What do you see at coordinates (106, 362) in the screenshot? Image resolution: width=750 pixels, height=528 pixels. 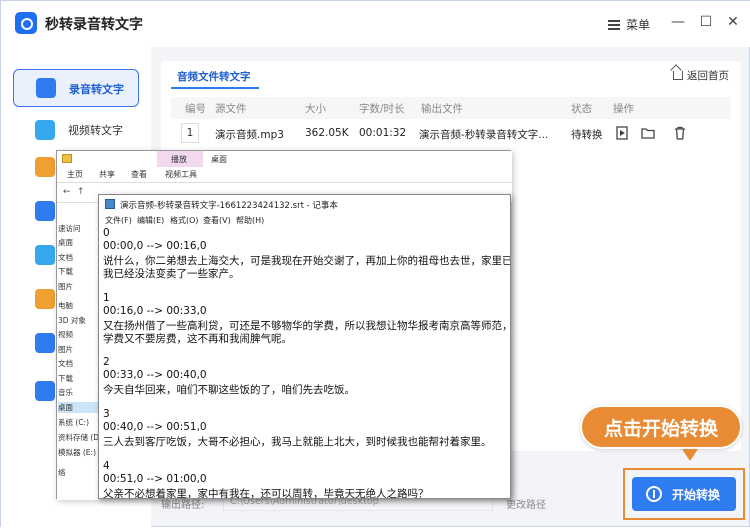 I see `text-line: 2` at bounding box center [106, 362].